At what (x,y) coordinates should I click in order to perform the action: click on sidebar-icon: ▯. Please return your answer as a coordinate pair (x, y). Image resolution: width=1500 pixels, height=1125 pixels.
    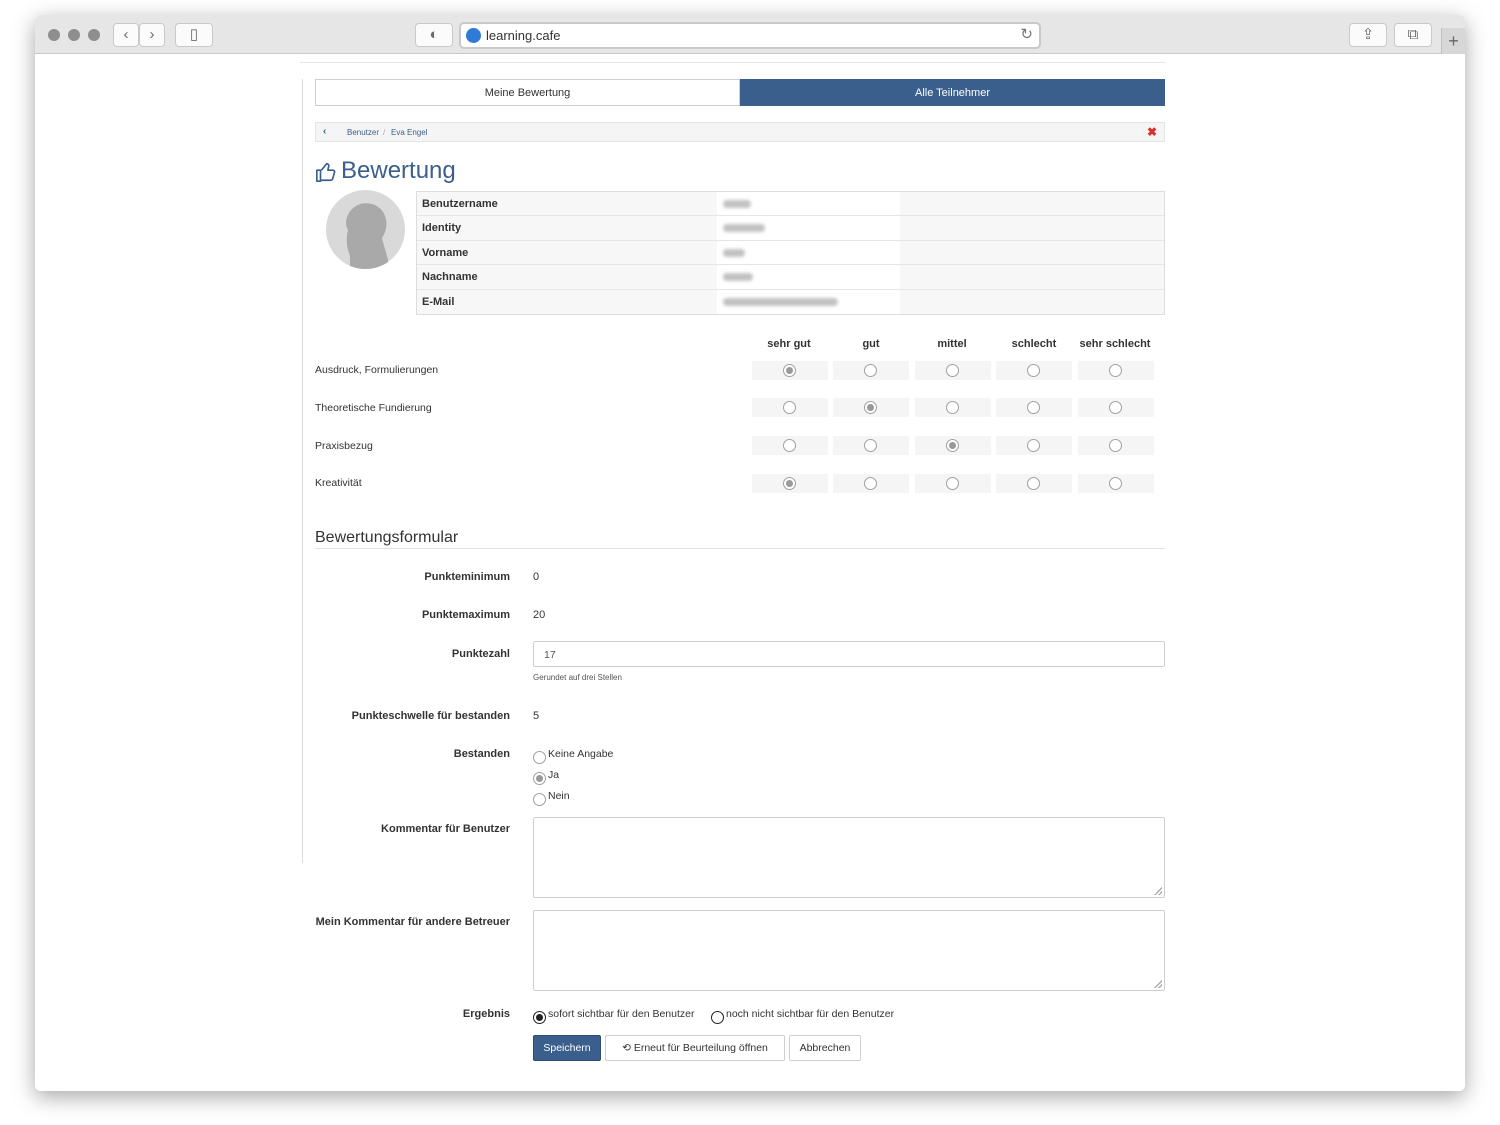
    Looking at the image, I should click on (194, 34).